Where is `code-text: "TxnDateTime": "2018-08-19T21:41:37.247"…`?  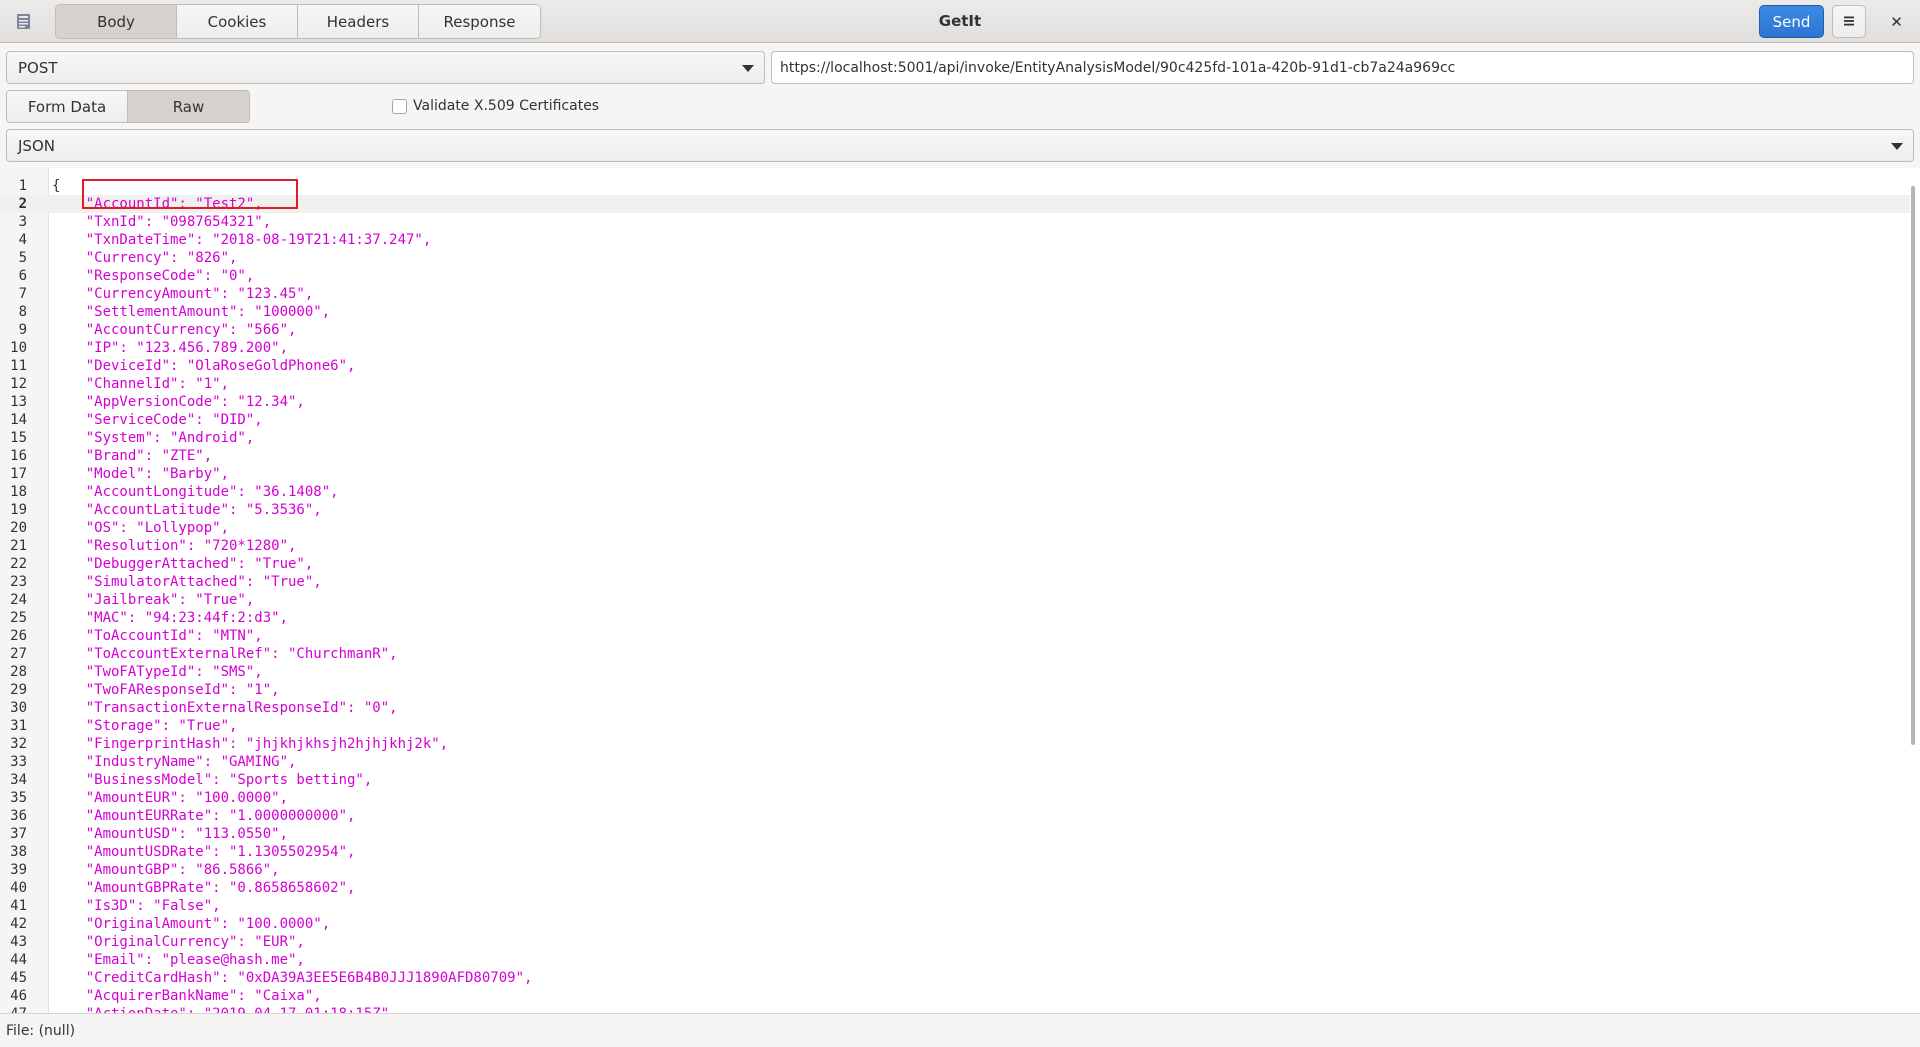
code-text: "TxnDateTime": "2018-08-19T21:41:37.247"… is located at coordinates (242, 240).